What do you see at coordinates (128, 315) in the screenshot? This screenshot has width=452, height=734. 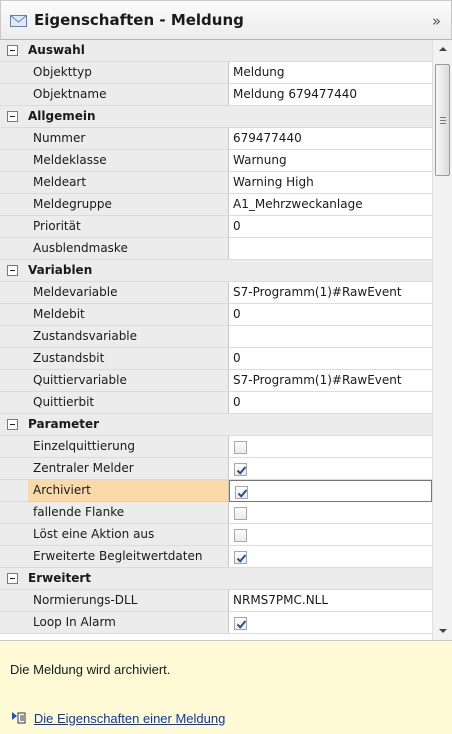 I see `property-name: Meldebit` at bounding box center [128, 315].